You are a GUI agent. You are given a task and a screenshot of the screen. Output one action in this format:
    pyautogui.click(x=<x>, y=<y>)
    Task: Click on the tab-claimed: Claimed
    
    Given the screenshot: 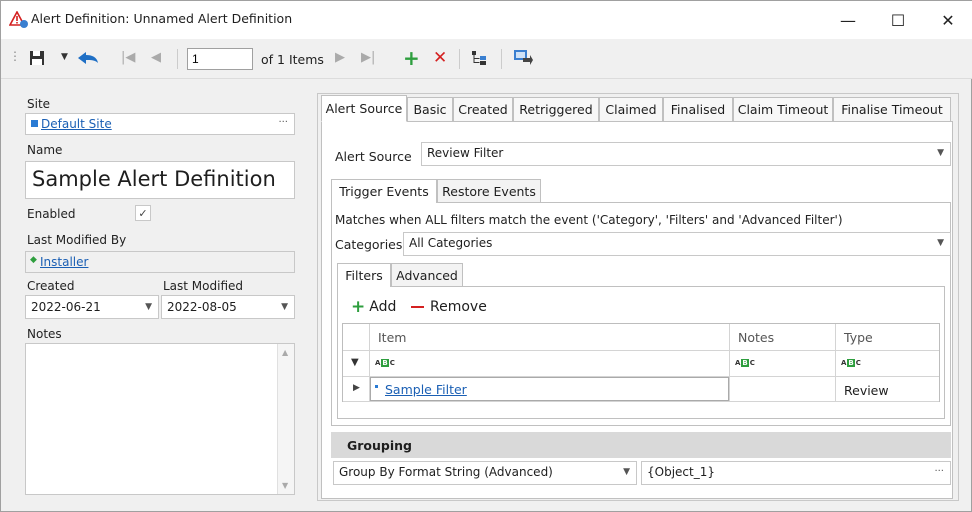 What is the action you would take?
    pyautogui.click(x=631, y=109)
    